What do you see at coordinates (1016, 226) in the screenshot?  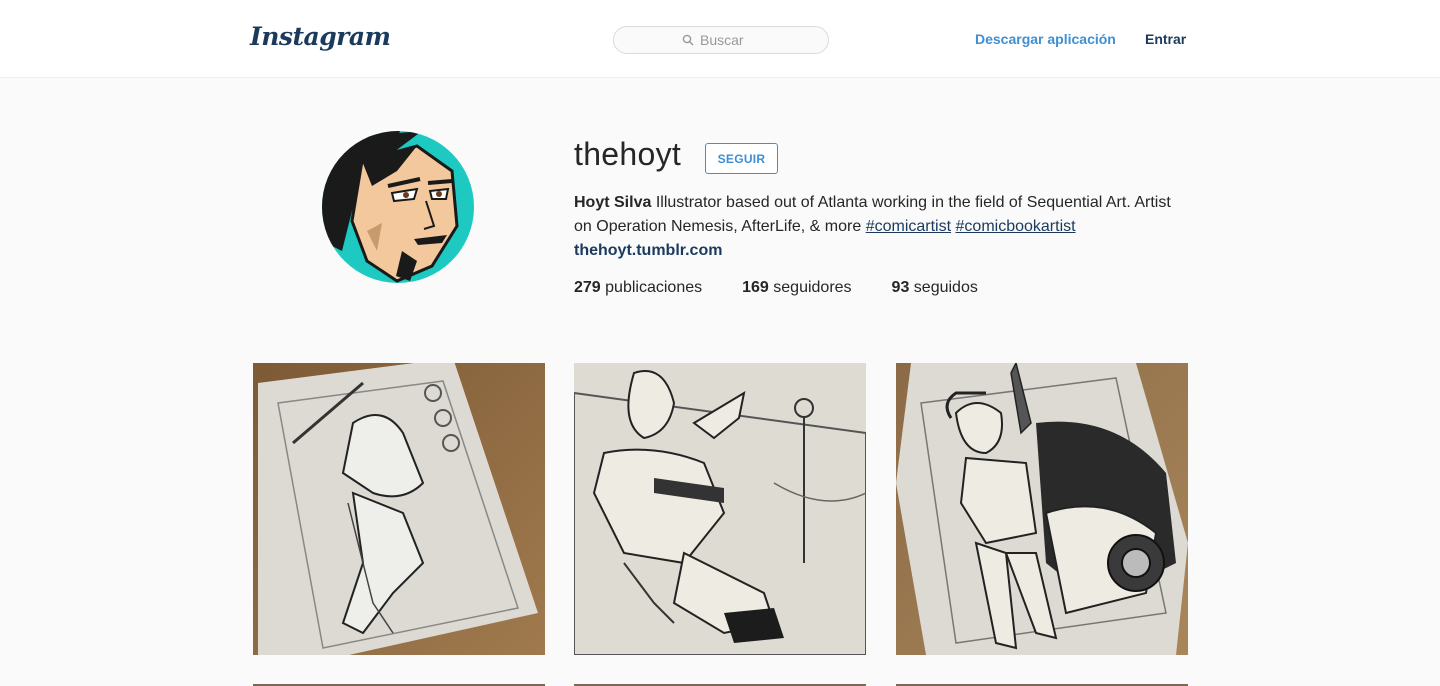 I see `hashtag-link: #comicbookartist` at bounding box center [1016, 226].